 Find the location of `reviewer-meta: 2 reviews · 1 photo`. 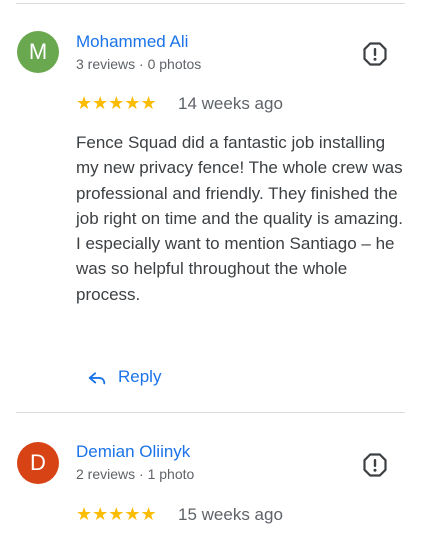

reviewer-meta: 2 reviews · 1 photo is located at coordinates (135, 474).